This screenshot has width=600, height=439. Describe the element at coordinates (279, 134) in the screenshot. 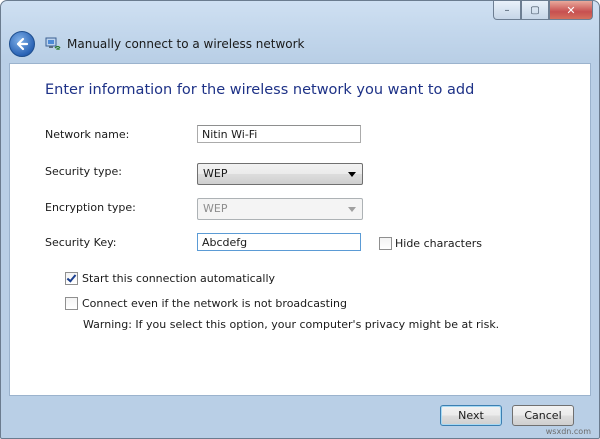

I see `network-name-input: Nitin Wi-Fi` at that location.